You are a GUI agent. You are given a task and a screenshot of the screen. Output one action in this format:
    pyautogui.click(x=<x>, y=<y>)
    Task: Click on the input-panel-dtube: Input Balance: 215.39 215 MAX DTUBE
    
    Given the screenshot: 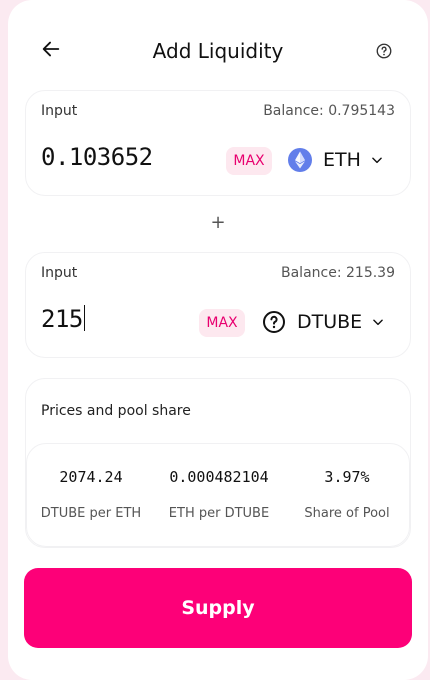 What is the action you would take?
    pyautogui.click(x=218, y=305)
    